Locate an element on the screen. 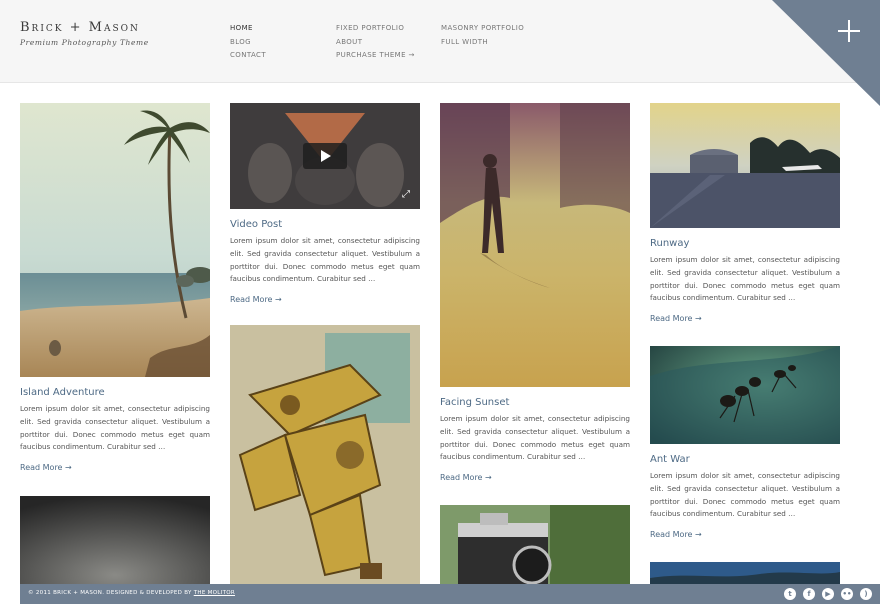  fullscreen-icon: ⤢ is located at coordinates (406, 195).